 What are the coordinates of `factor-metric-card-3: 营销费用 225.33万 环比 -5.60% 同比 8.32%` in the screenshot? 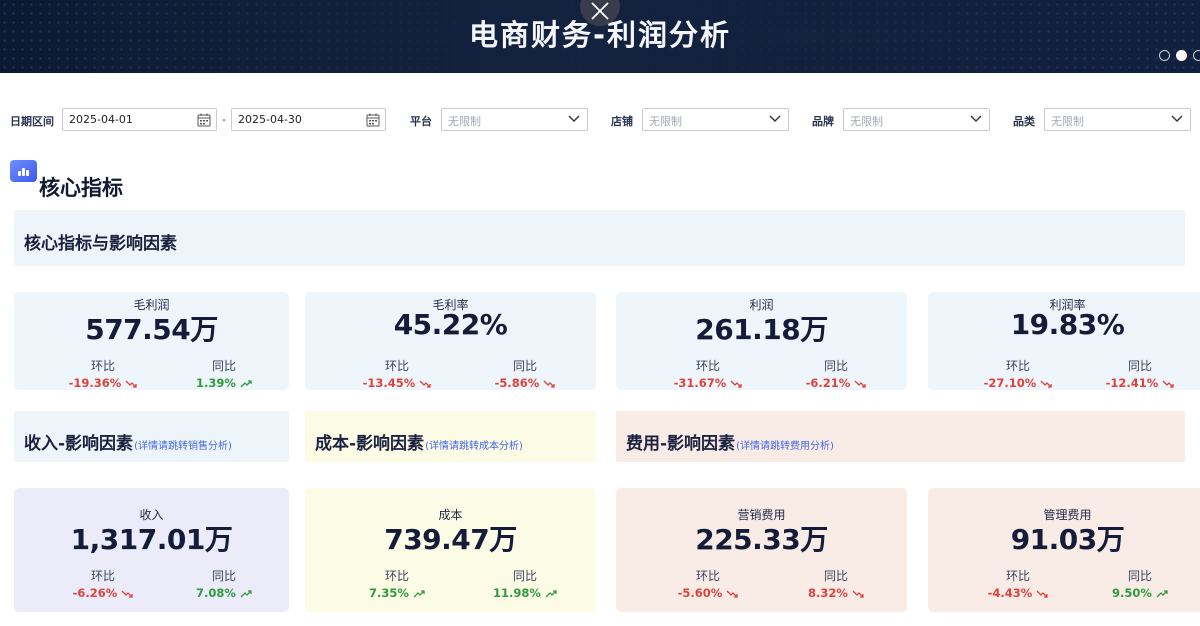 It's located at (761, 550).